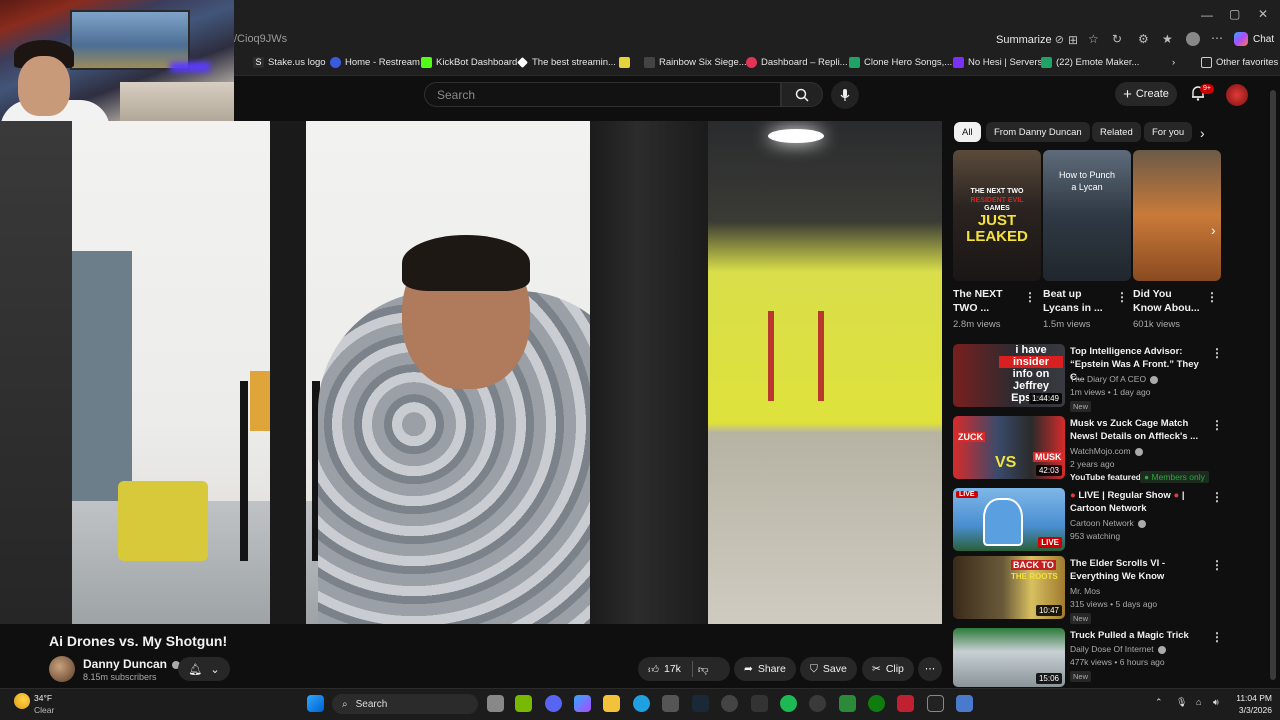 This screenshot has height=720, width=1280. What do you see at coordinates (1263, 14) in the screenshot?
I see `close-icon: ✕` at bounding box center [1263, 14].